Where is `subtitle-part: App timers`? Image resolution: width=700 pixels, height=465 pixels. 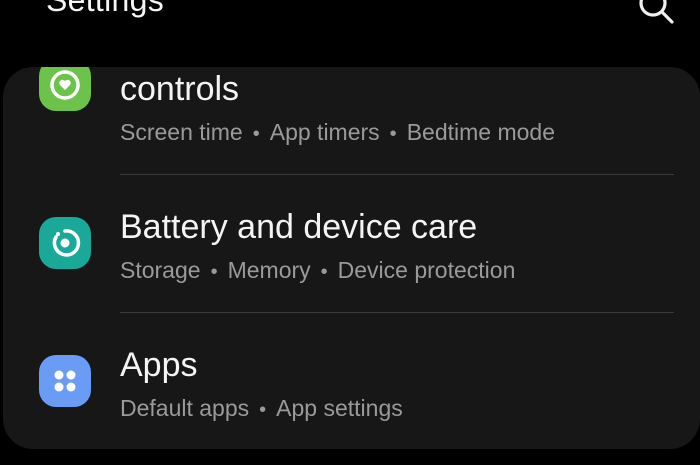
subtitle-part: App timers is located at coordinates (324, 132).